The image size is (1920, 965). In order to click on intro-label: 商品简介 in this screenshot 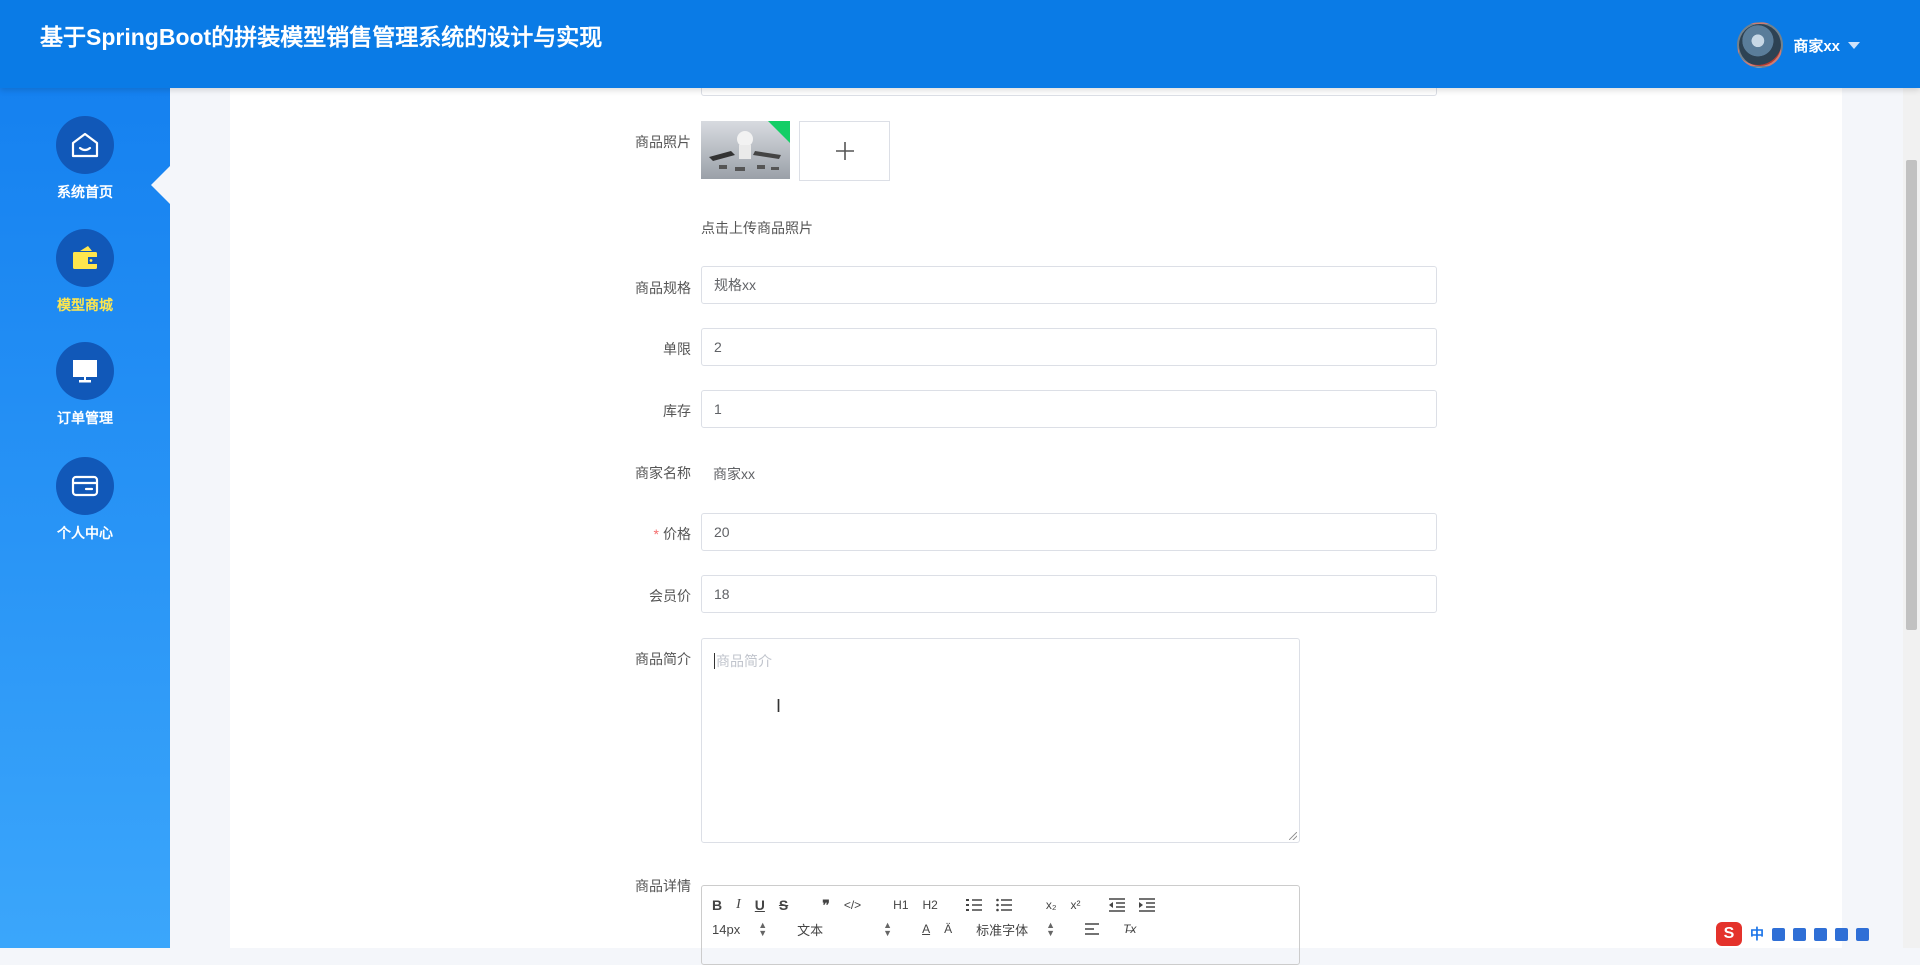, I will do `click(663, 659)`.